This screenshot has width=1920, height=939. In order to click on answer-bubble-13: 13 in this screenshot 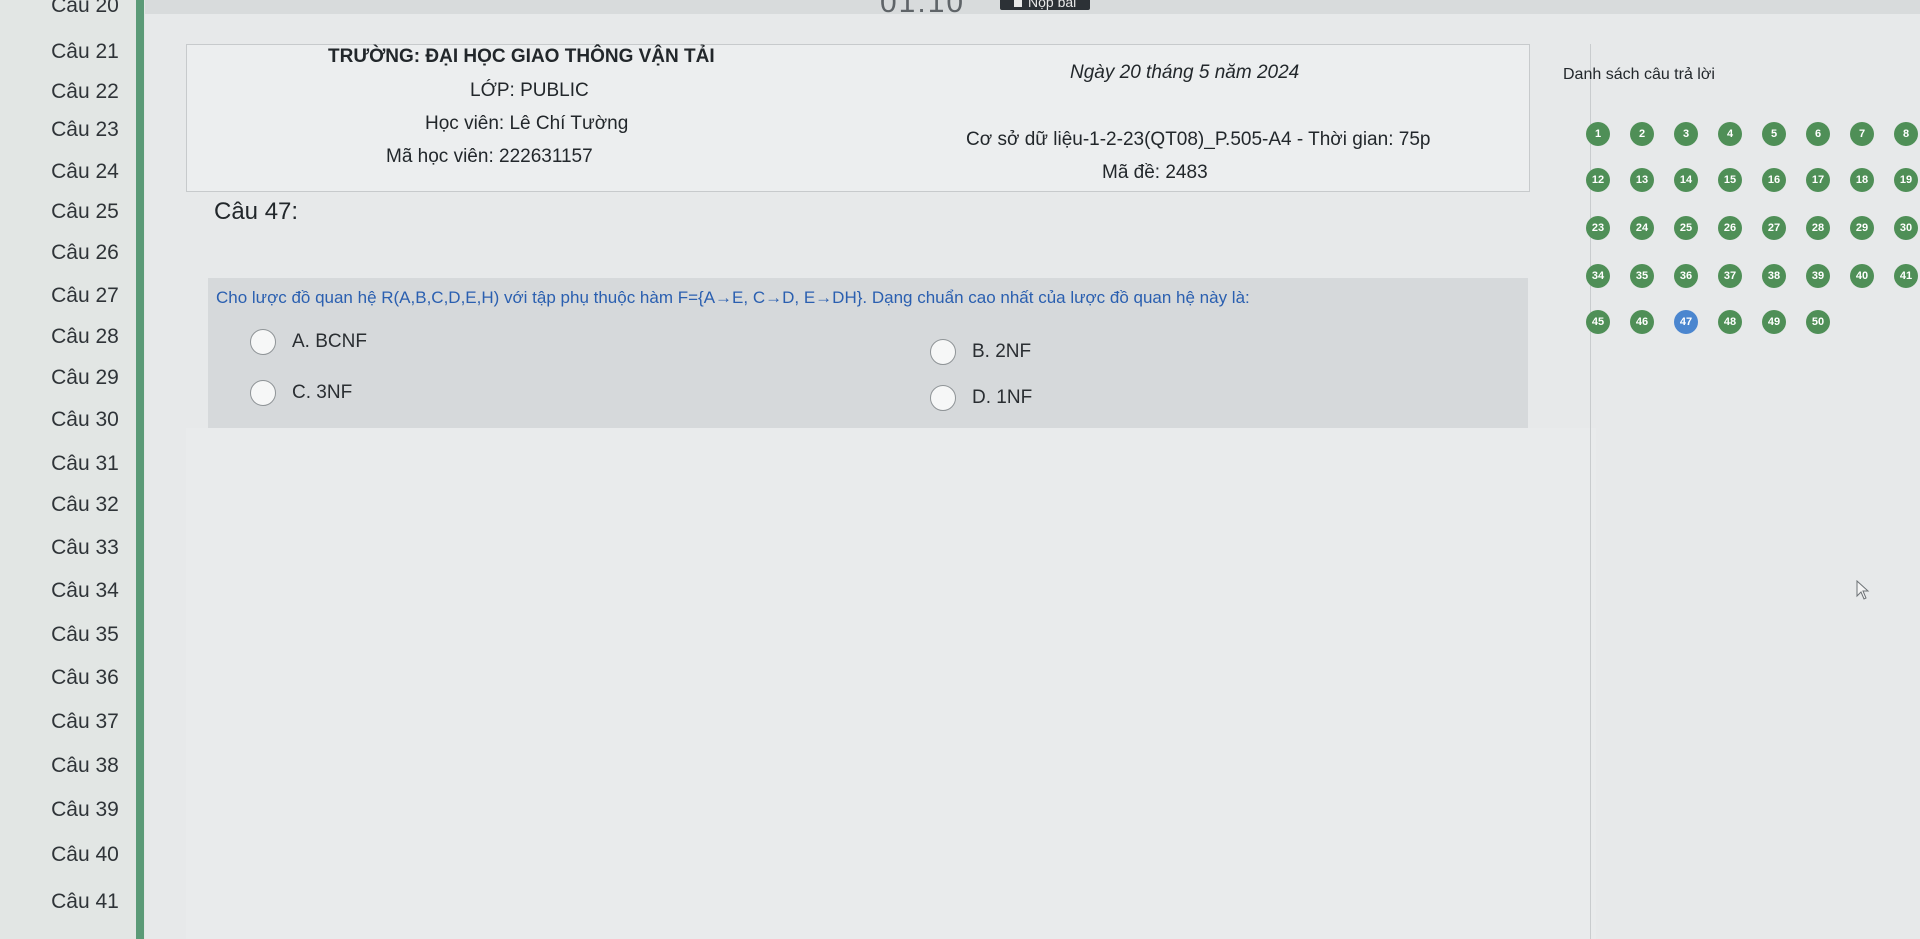, I will do `click(1642, 180)`.